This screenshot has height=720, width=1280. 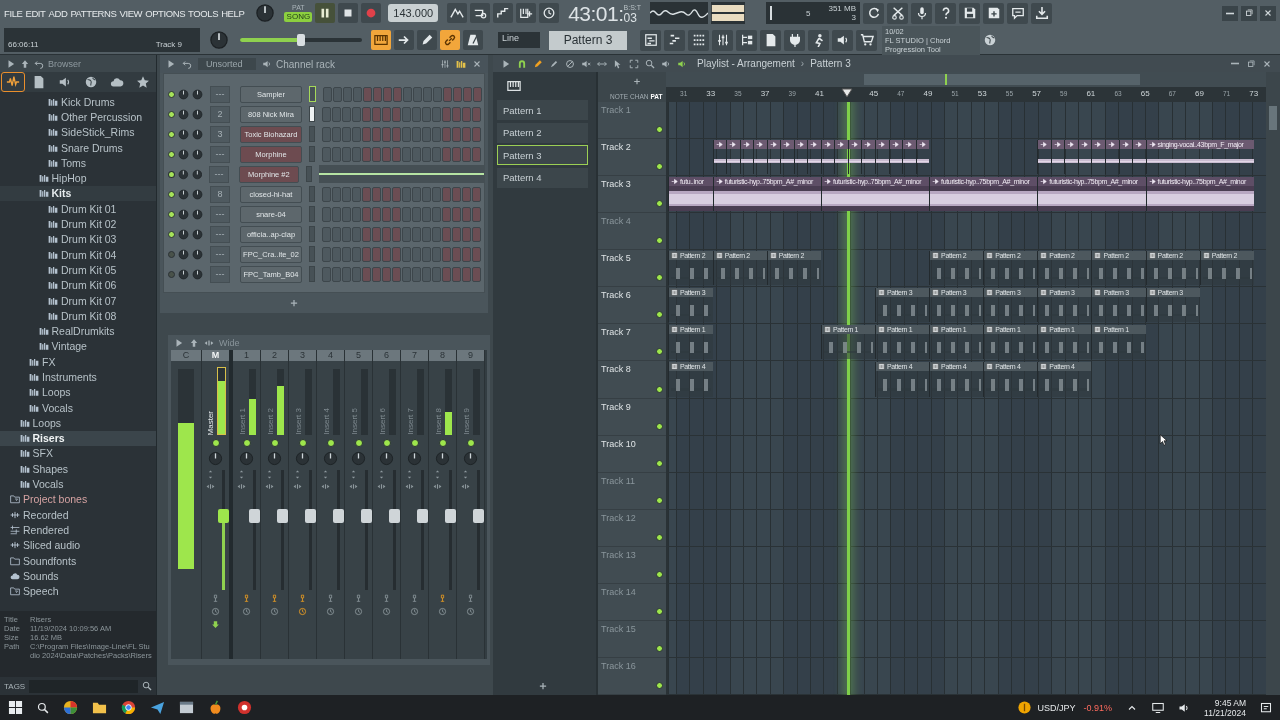 I want to click on track-header: Track 6, so click(x=632, y=306).